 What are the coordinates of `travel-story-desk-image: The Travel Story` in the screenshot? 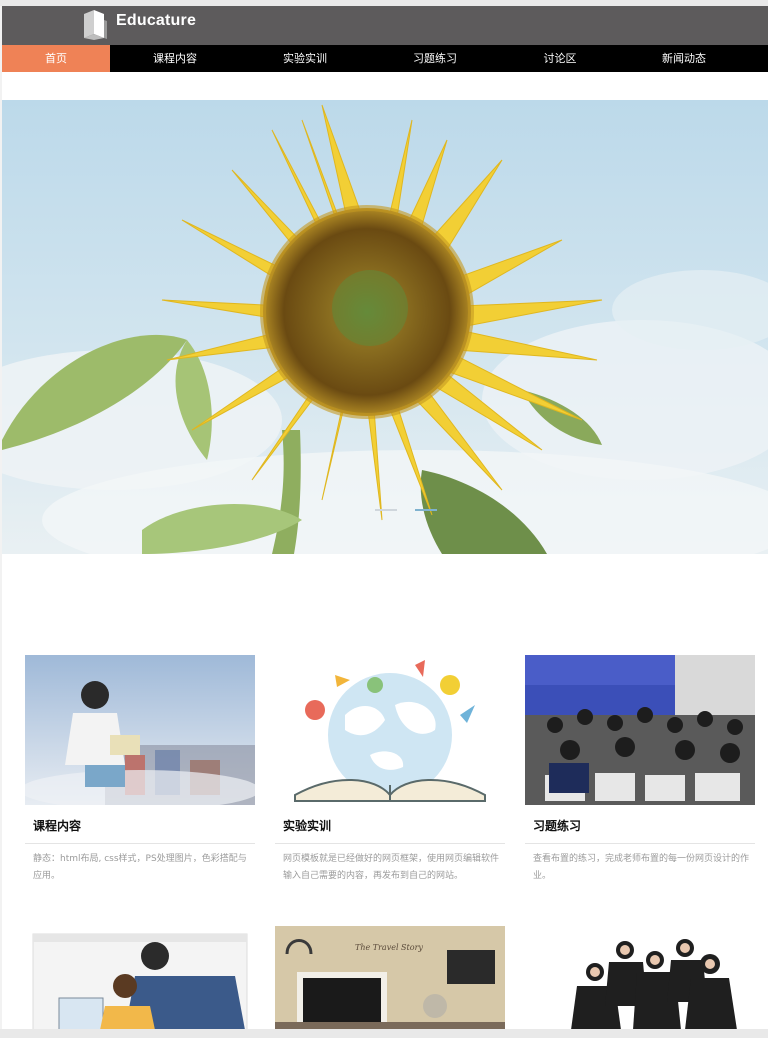 It's located at (390, 978).